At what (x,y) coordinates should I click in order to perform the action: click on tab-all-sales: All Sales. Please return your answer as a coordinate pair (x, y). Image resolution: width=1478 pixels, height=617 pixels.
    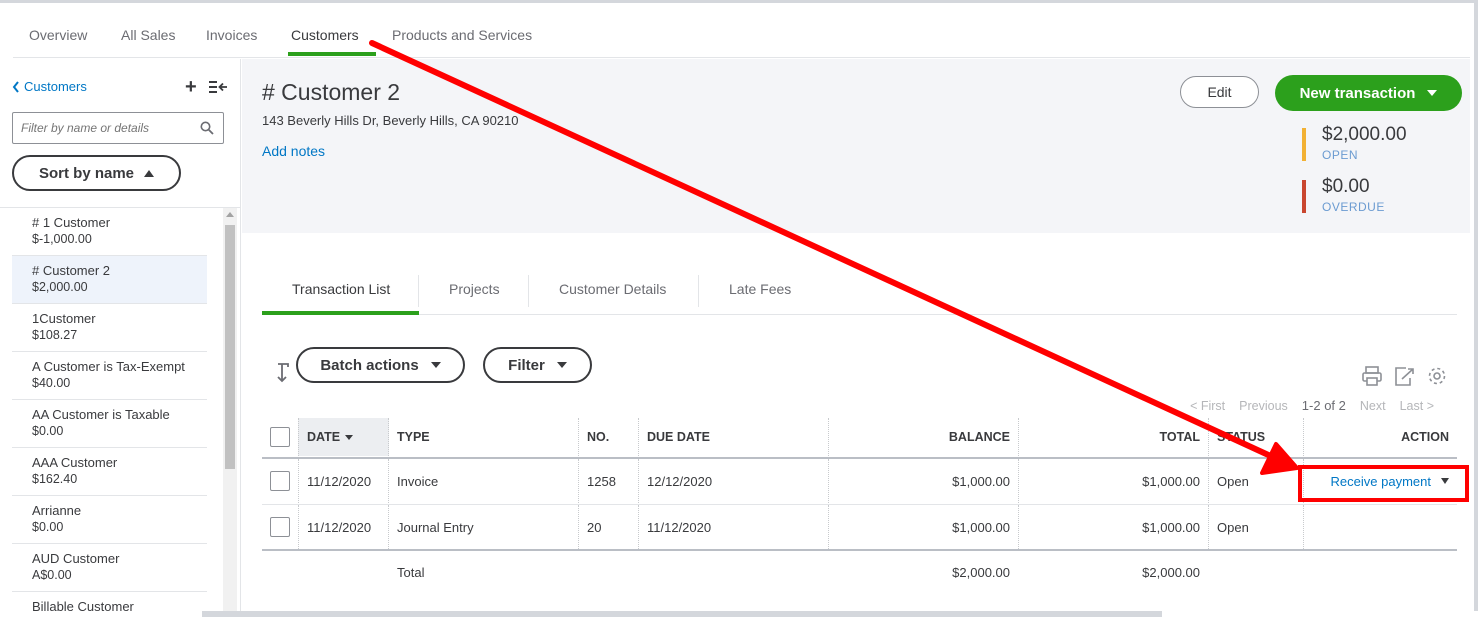
    Looking at the image, I should click on (148, 35).